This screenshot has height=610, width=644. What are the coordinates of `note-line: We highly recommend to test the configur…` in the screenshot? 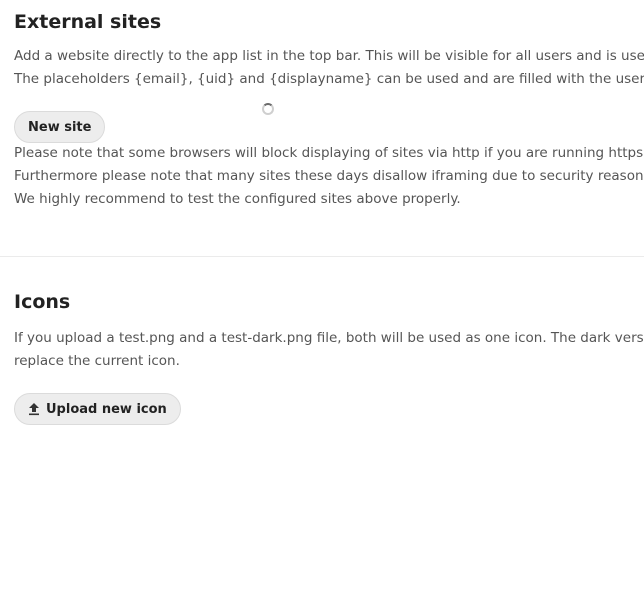 It's located at (237, 199).